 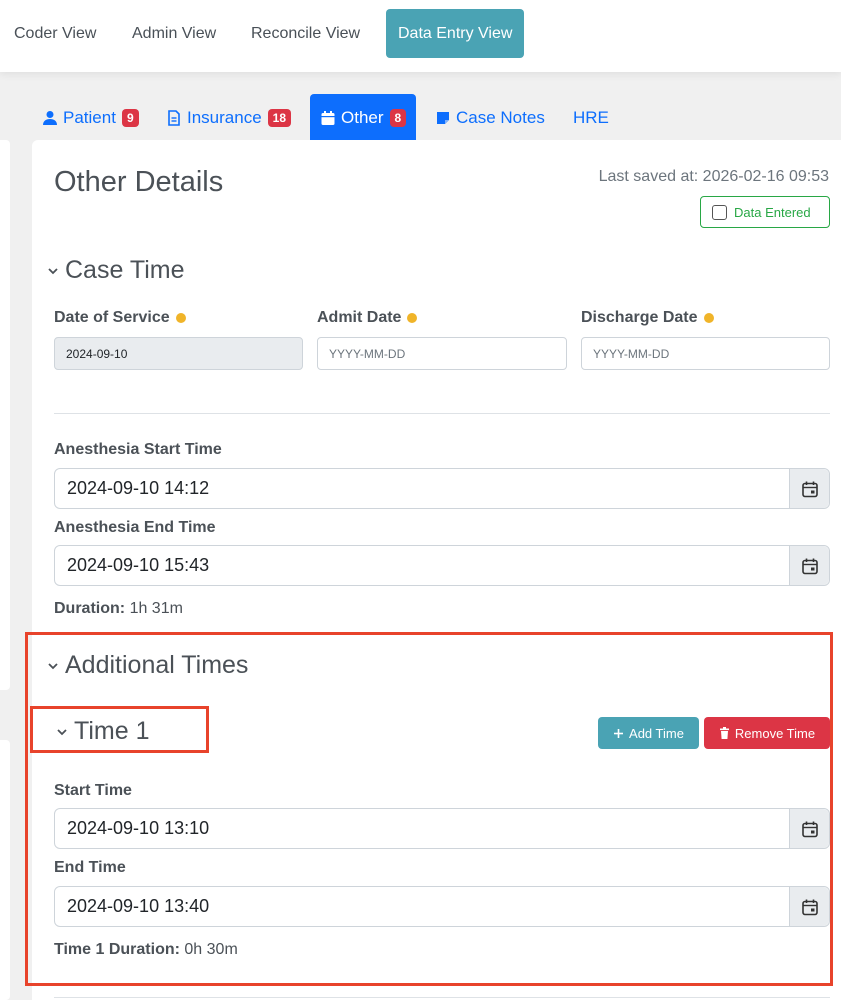 I want to click on data-entry-view-button: Data Entry View, so click(x=455, y=33).